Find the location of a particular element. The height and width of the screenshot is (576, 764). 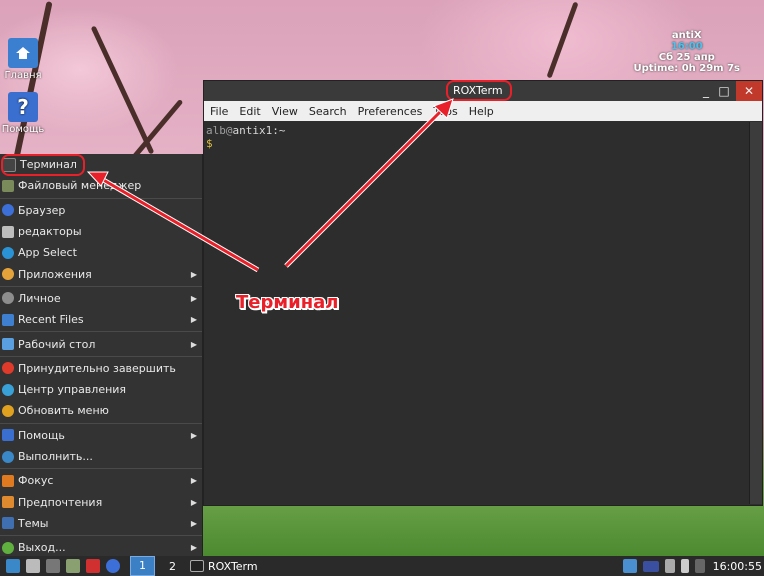

menu-item-personal: Личное ▶ is located at coordinates (101, 298).